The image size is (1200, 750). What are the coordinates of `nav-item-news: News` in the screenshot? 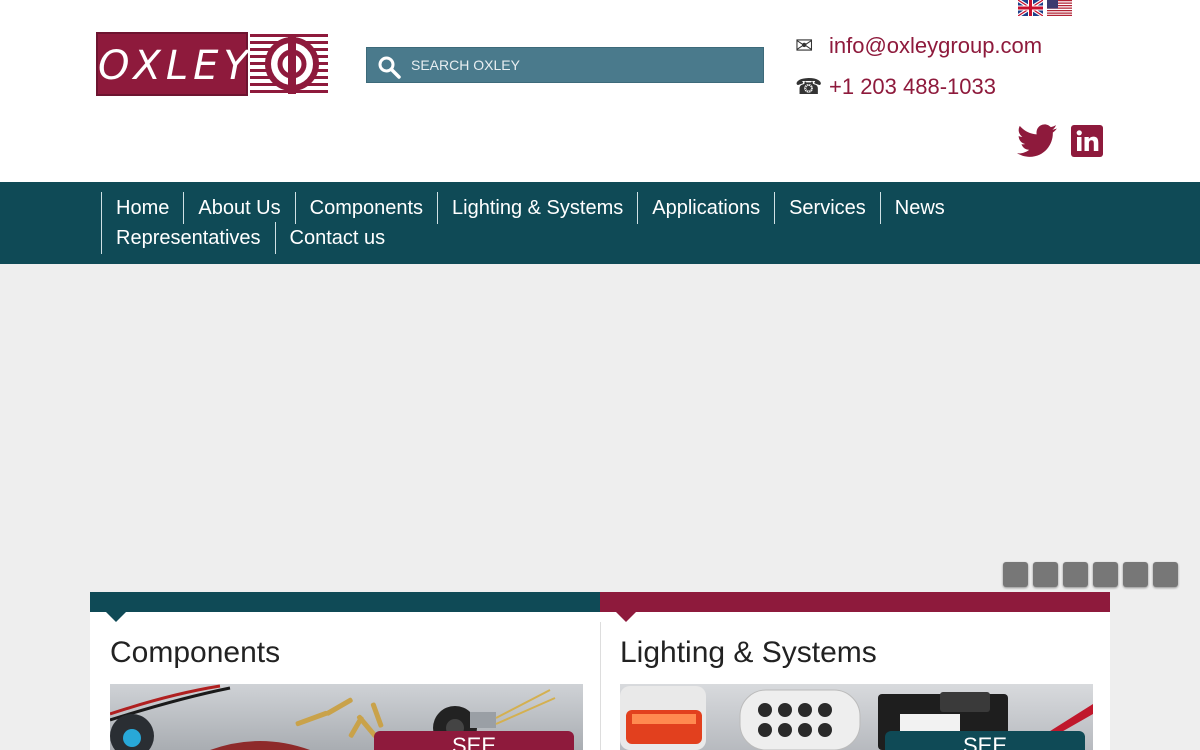 It's located at (919, 208).